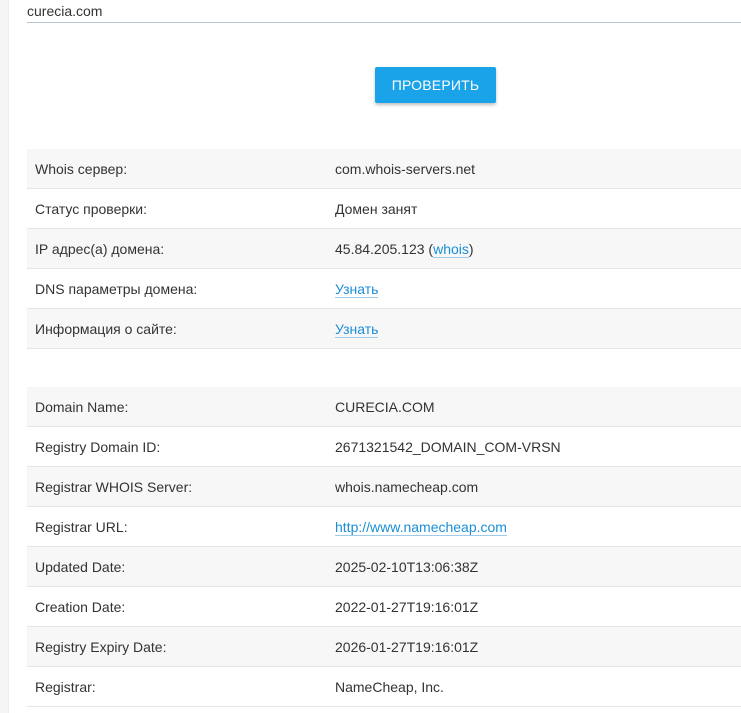  What do you see at coordinates (534, 606) in the screenshot?
I see `row-value: 2022-01-27T19:16:01Z` at bounding box center [534, 606].